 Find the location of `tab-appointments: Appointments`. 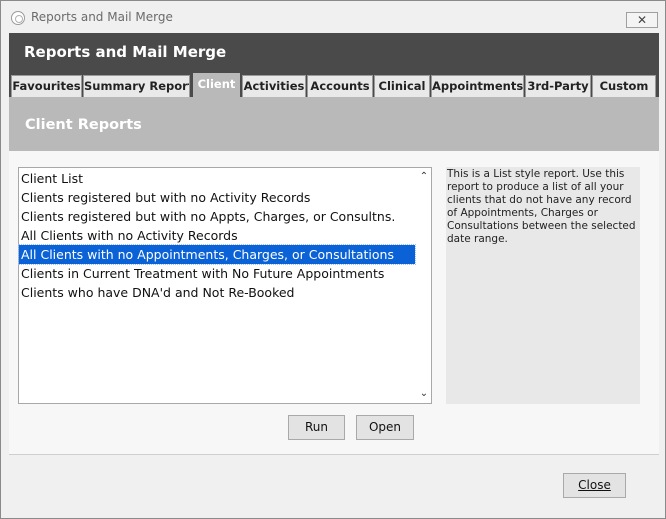

tab-appointments: Appointments is located at coordinates (477, 86).